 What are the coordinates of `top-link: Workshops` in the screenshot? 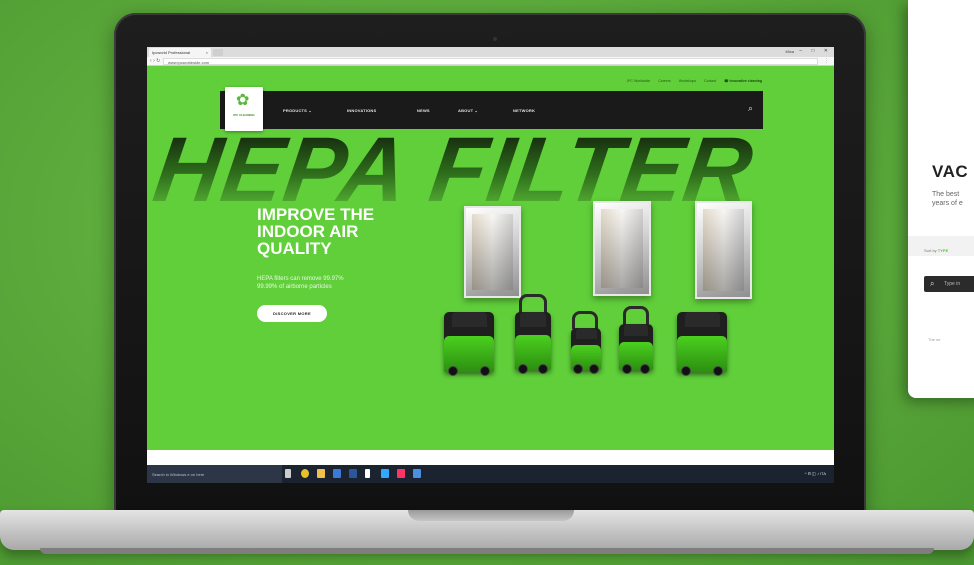 It's located at (687, 81).